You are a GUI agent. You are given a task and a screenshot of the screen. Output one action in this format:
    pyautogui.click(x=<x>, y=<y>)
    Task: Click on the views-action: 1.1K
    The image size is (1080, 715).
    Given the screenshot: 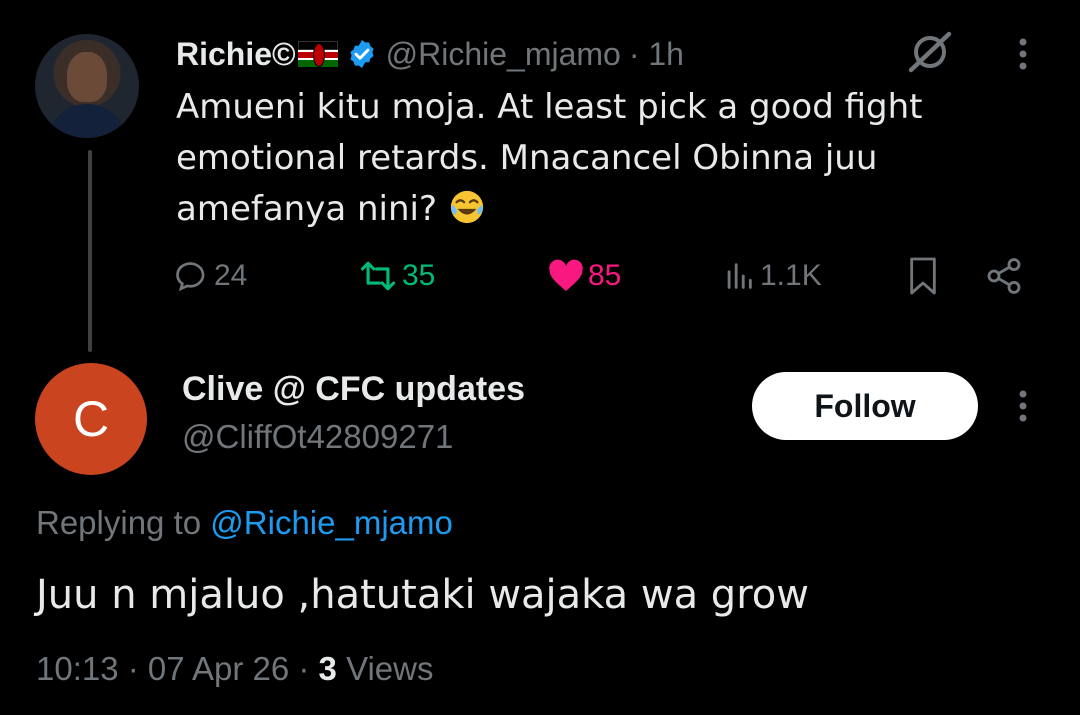 What is the action you would take?
    pyautogui.click(x=772, y=276)
    